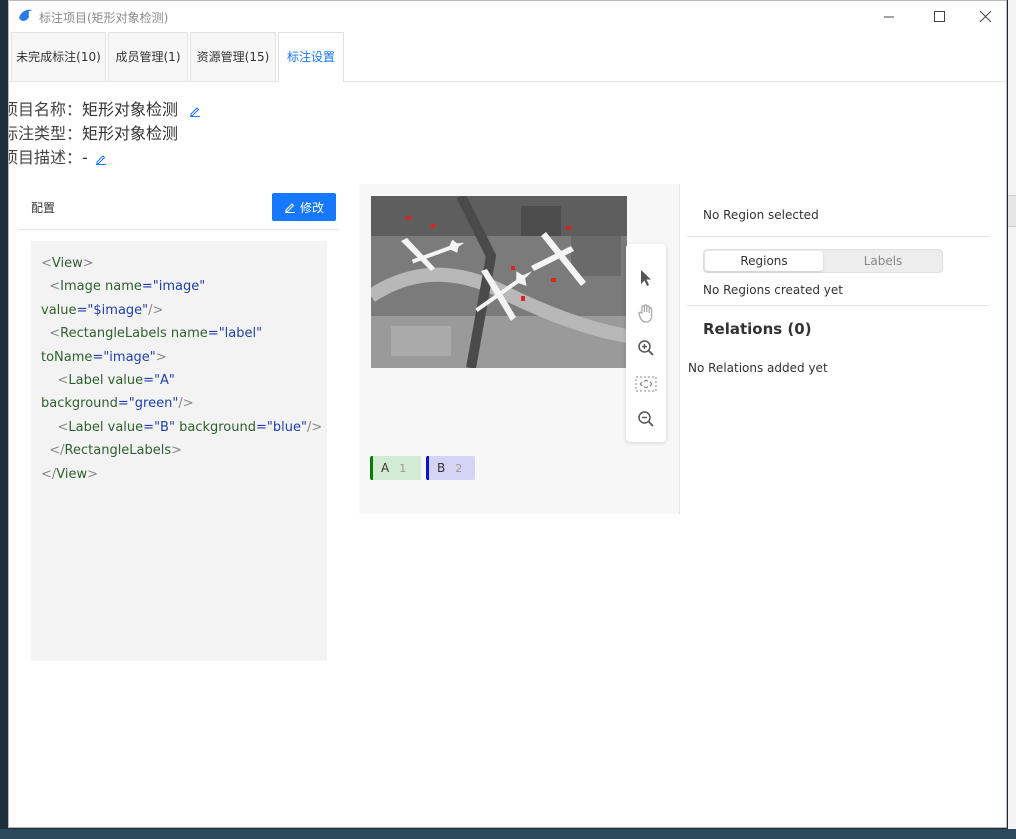  What do you see at coordinates (58, 56) in the screenshot?
I see `tab-unfinished-annotations: 未完成标注(10)` at bounding box center [58, 56].